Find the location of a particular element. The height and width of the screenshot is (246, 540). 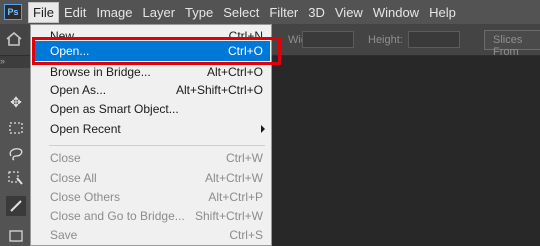

menu-item-shortcut: Alt+Ctrl+P is located at coordinates (235, 197).